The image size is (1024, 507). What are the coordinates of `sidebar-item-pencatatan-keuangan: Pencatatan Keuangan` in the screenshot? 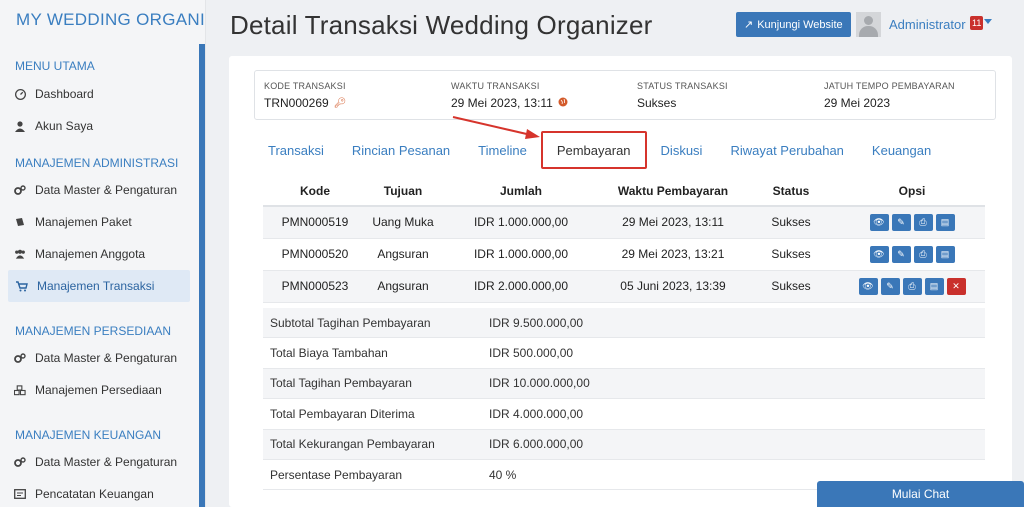 It's located at (95, 492).